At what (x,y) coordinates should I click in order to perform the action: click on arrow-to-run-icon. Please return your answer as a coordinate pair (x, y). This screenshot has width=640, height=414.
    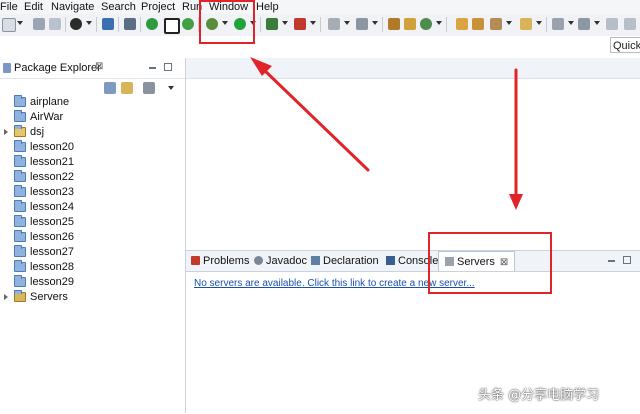
    Looking at the image, I should click on (310, 114).